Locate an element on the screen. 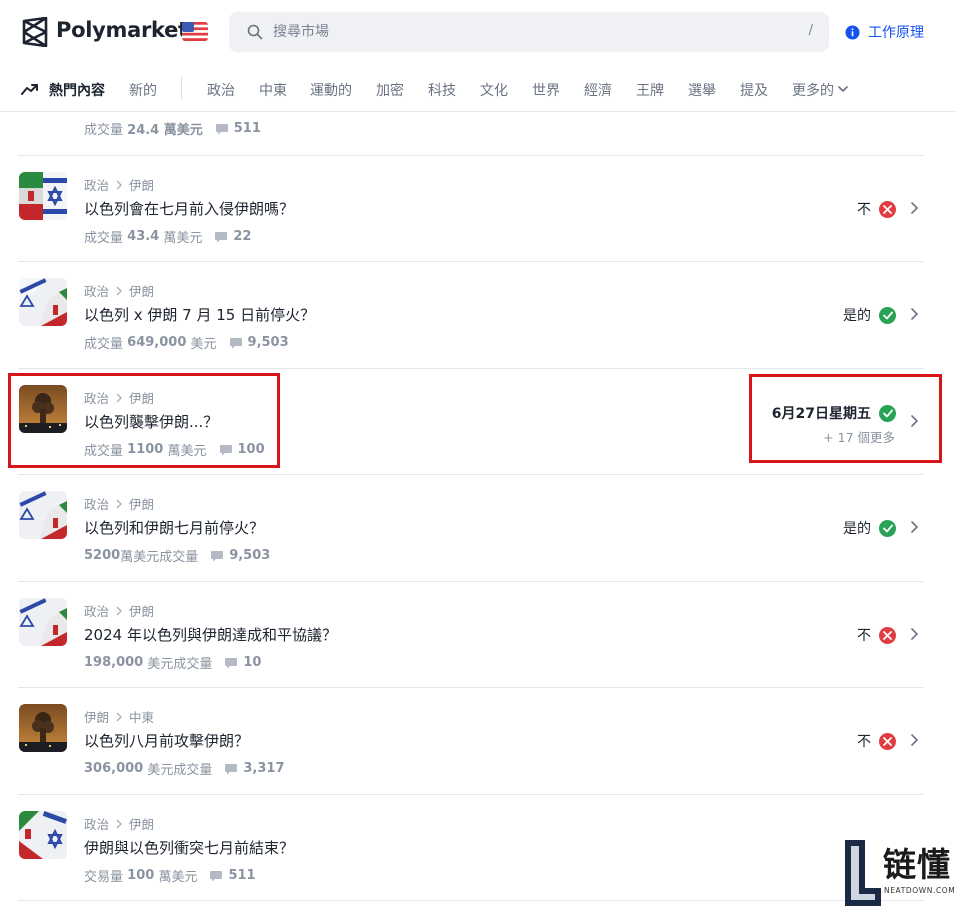  how-it-works-label: 工作原理 is located at coordinates (896, 33).